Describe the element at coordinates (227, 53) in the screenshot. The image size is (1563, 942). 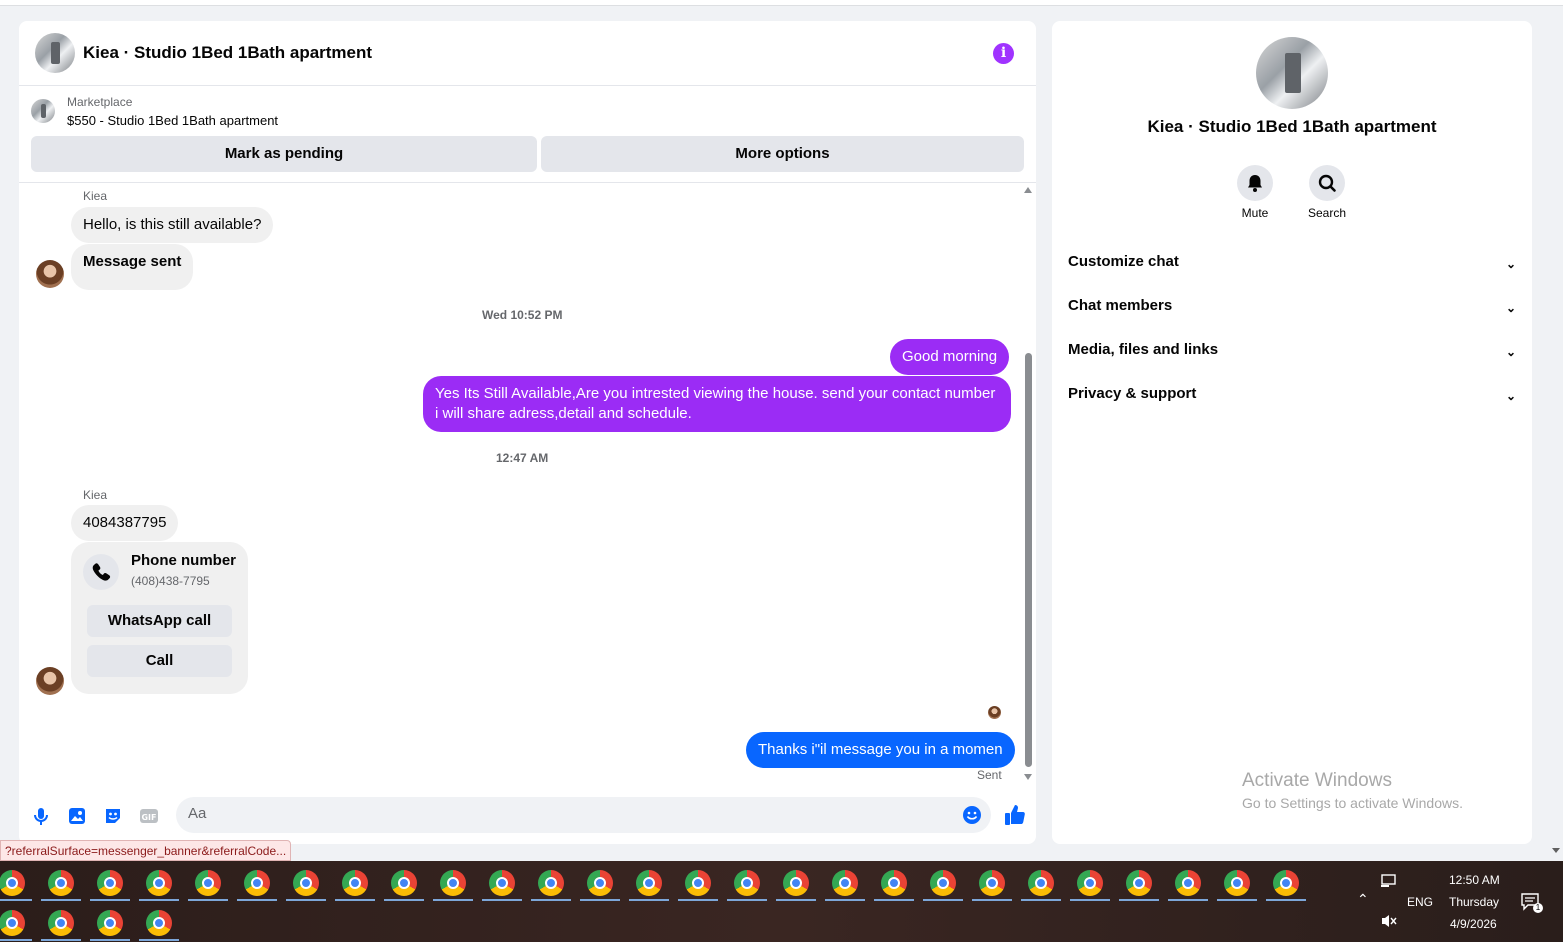
I see `chat-title: Kiea · Studio 1Bed 1Bath apartment` at that location.